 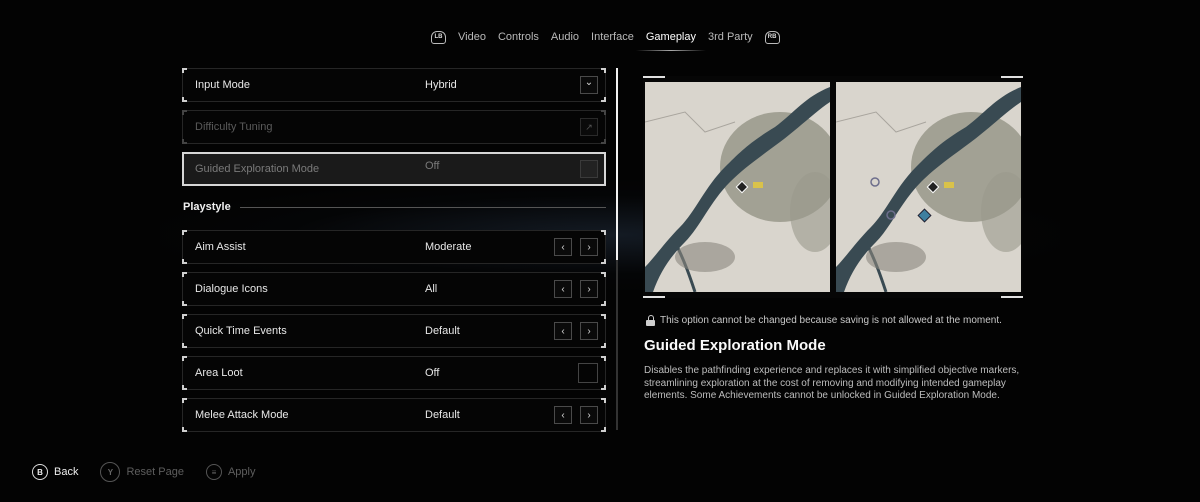 I want to click on section-title: Playstyle, so click(x=207, y=207).